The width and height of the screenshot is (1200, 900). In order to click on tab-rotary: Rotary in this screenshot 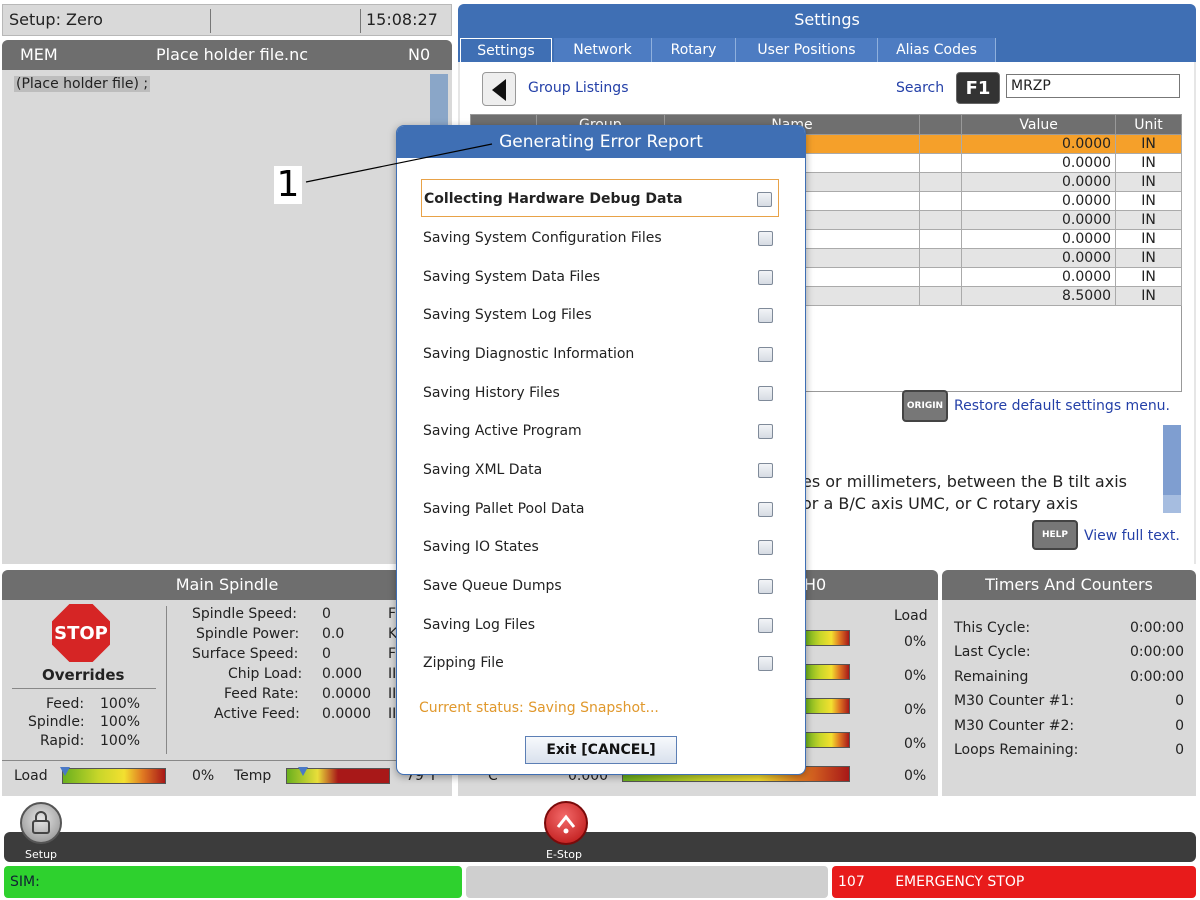, I will do `click(694, 50)`.